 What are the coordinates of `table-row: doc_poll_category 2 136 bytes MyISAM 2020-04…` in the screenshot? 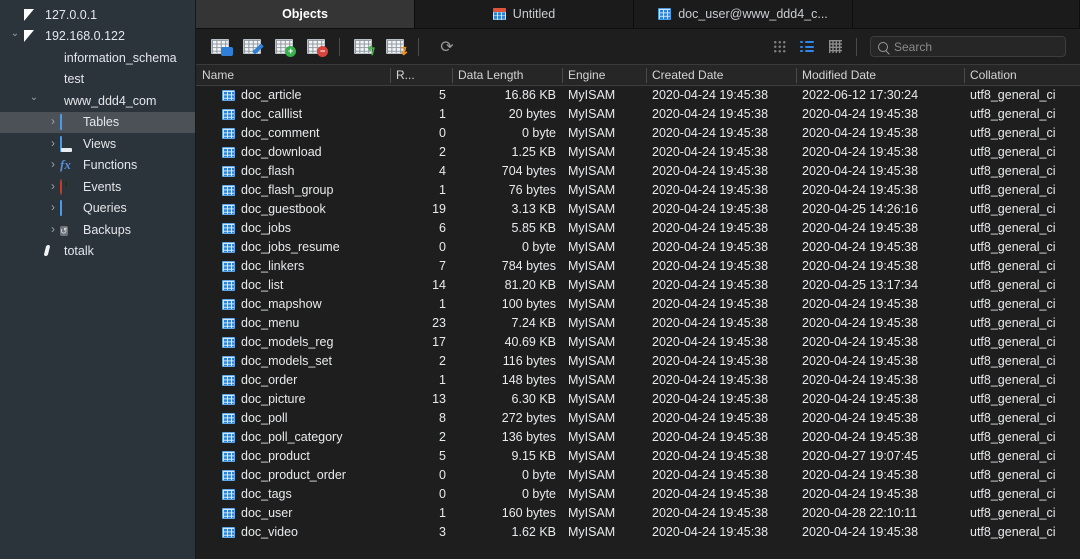 It's located at (638, 437).